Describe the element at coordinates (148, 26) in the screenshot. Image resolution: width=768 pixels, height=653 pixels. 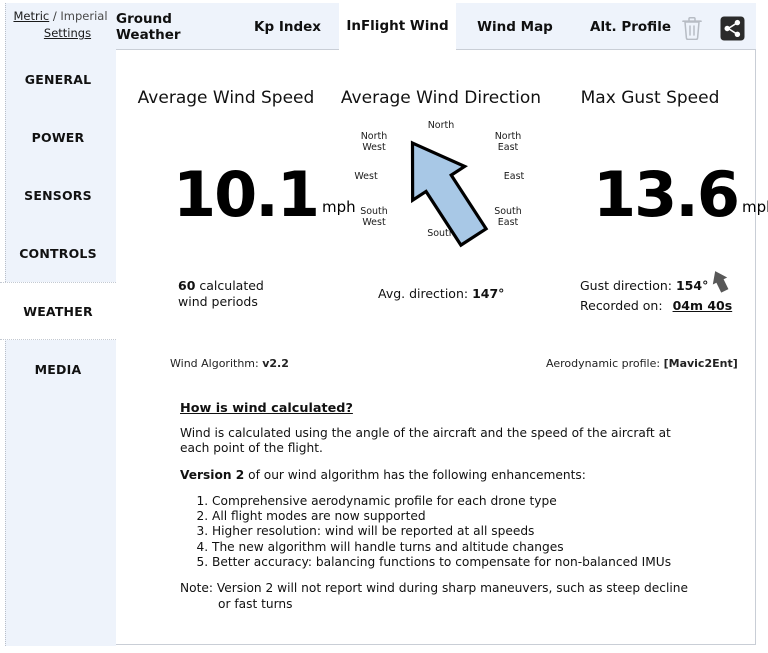
I see `tab-label: Ground Weather` at that location.